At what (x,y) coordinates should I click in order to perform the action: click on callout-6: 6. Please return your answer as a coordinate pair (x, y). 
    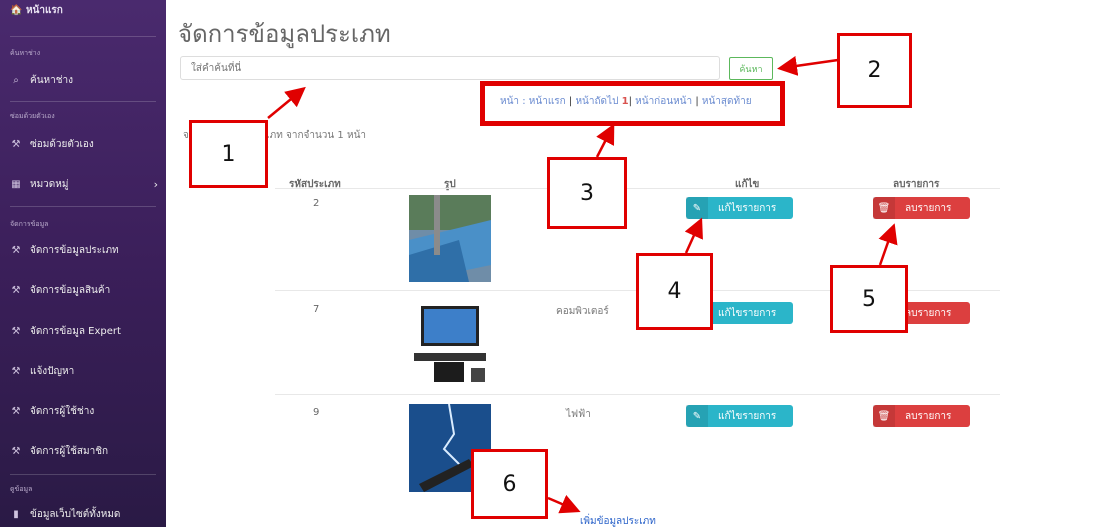
    Looking at the image, I should click on (509, 484).